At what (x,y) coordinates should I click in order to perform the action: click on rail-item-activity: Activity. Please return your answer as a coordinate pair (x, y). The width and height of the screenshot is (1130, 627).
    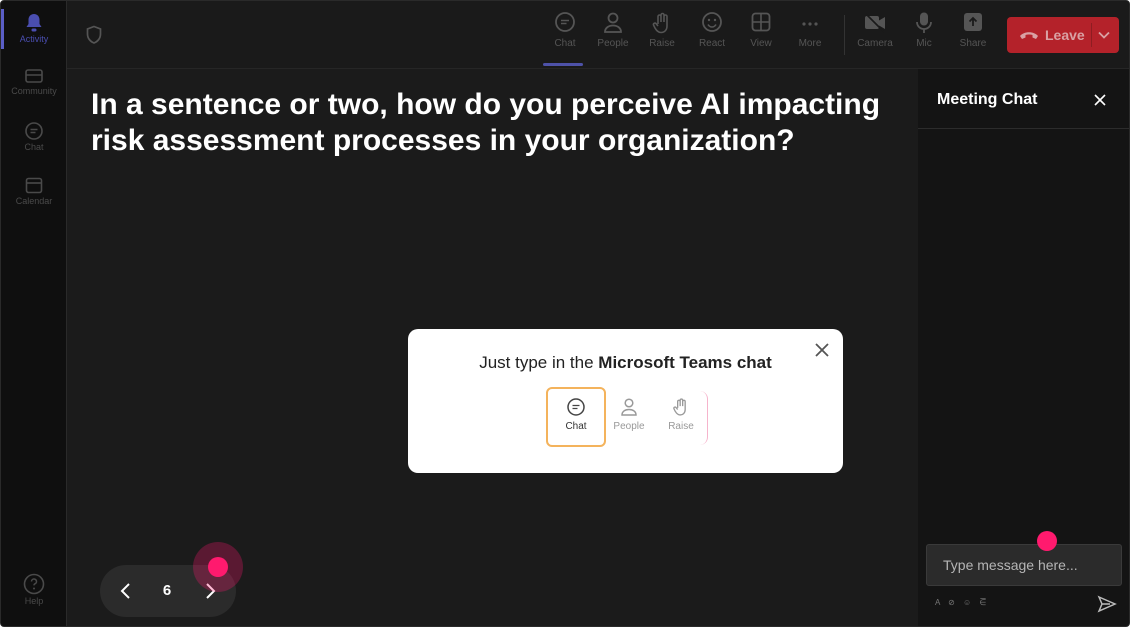
    Looking at the image, I should click on (34, 28).